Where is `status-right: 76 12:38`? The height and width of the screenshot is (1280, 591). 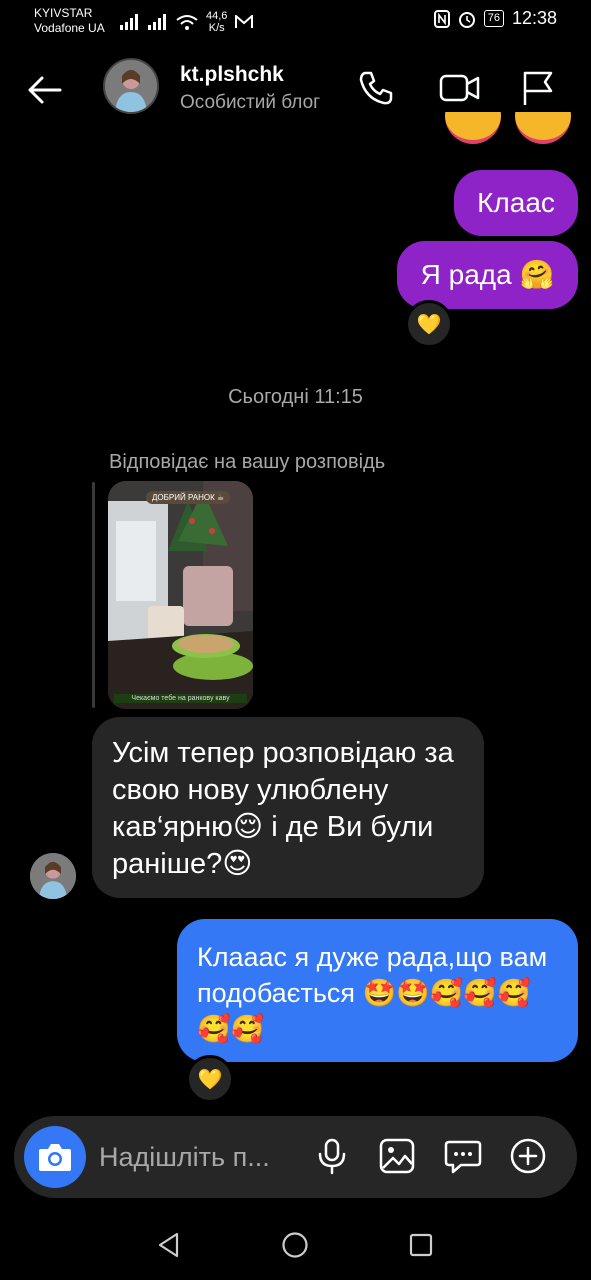
status-right: 76 12:38 is located at coordinates (495, 18).